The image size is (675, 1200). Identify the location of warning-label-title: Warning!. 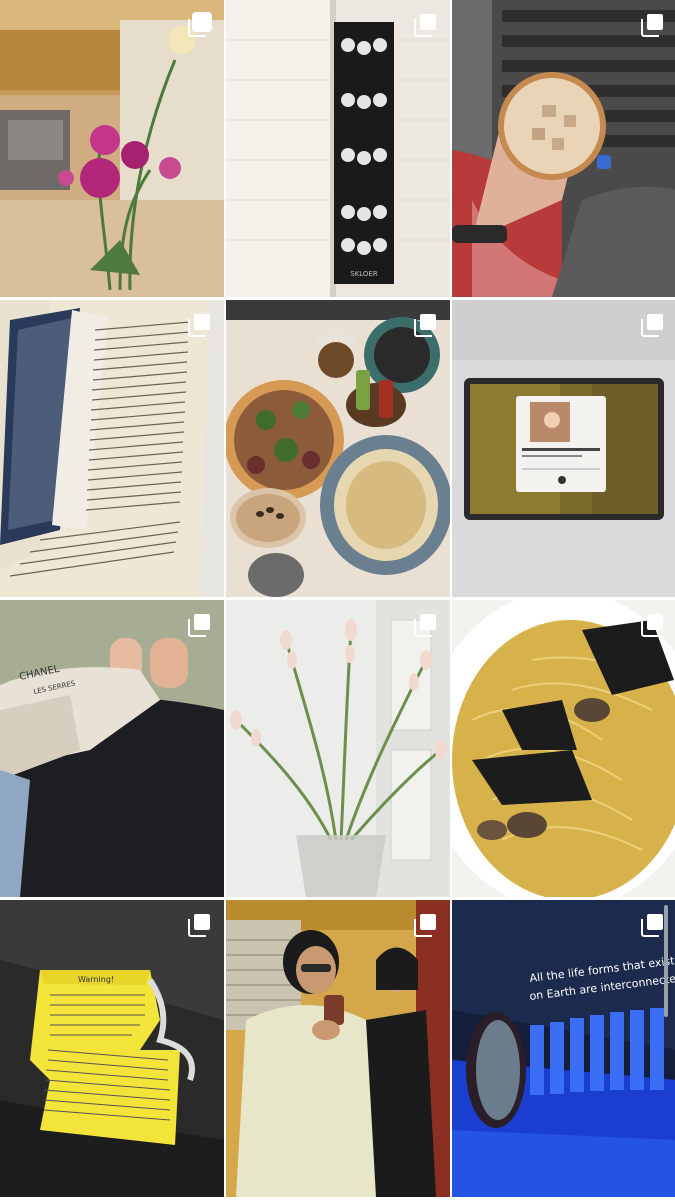
(96, 979).